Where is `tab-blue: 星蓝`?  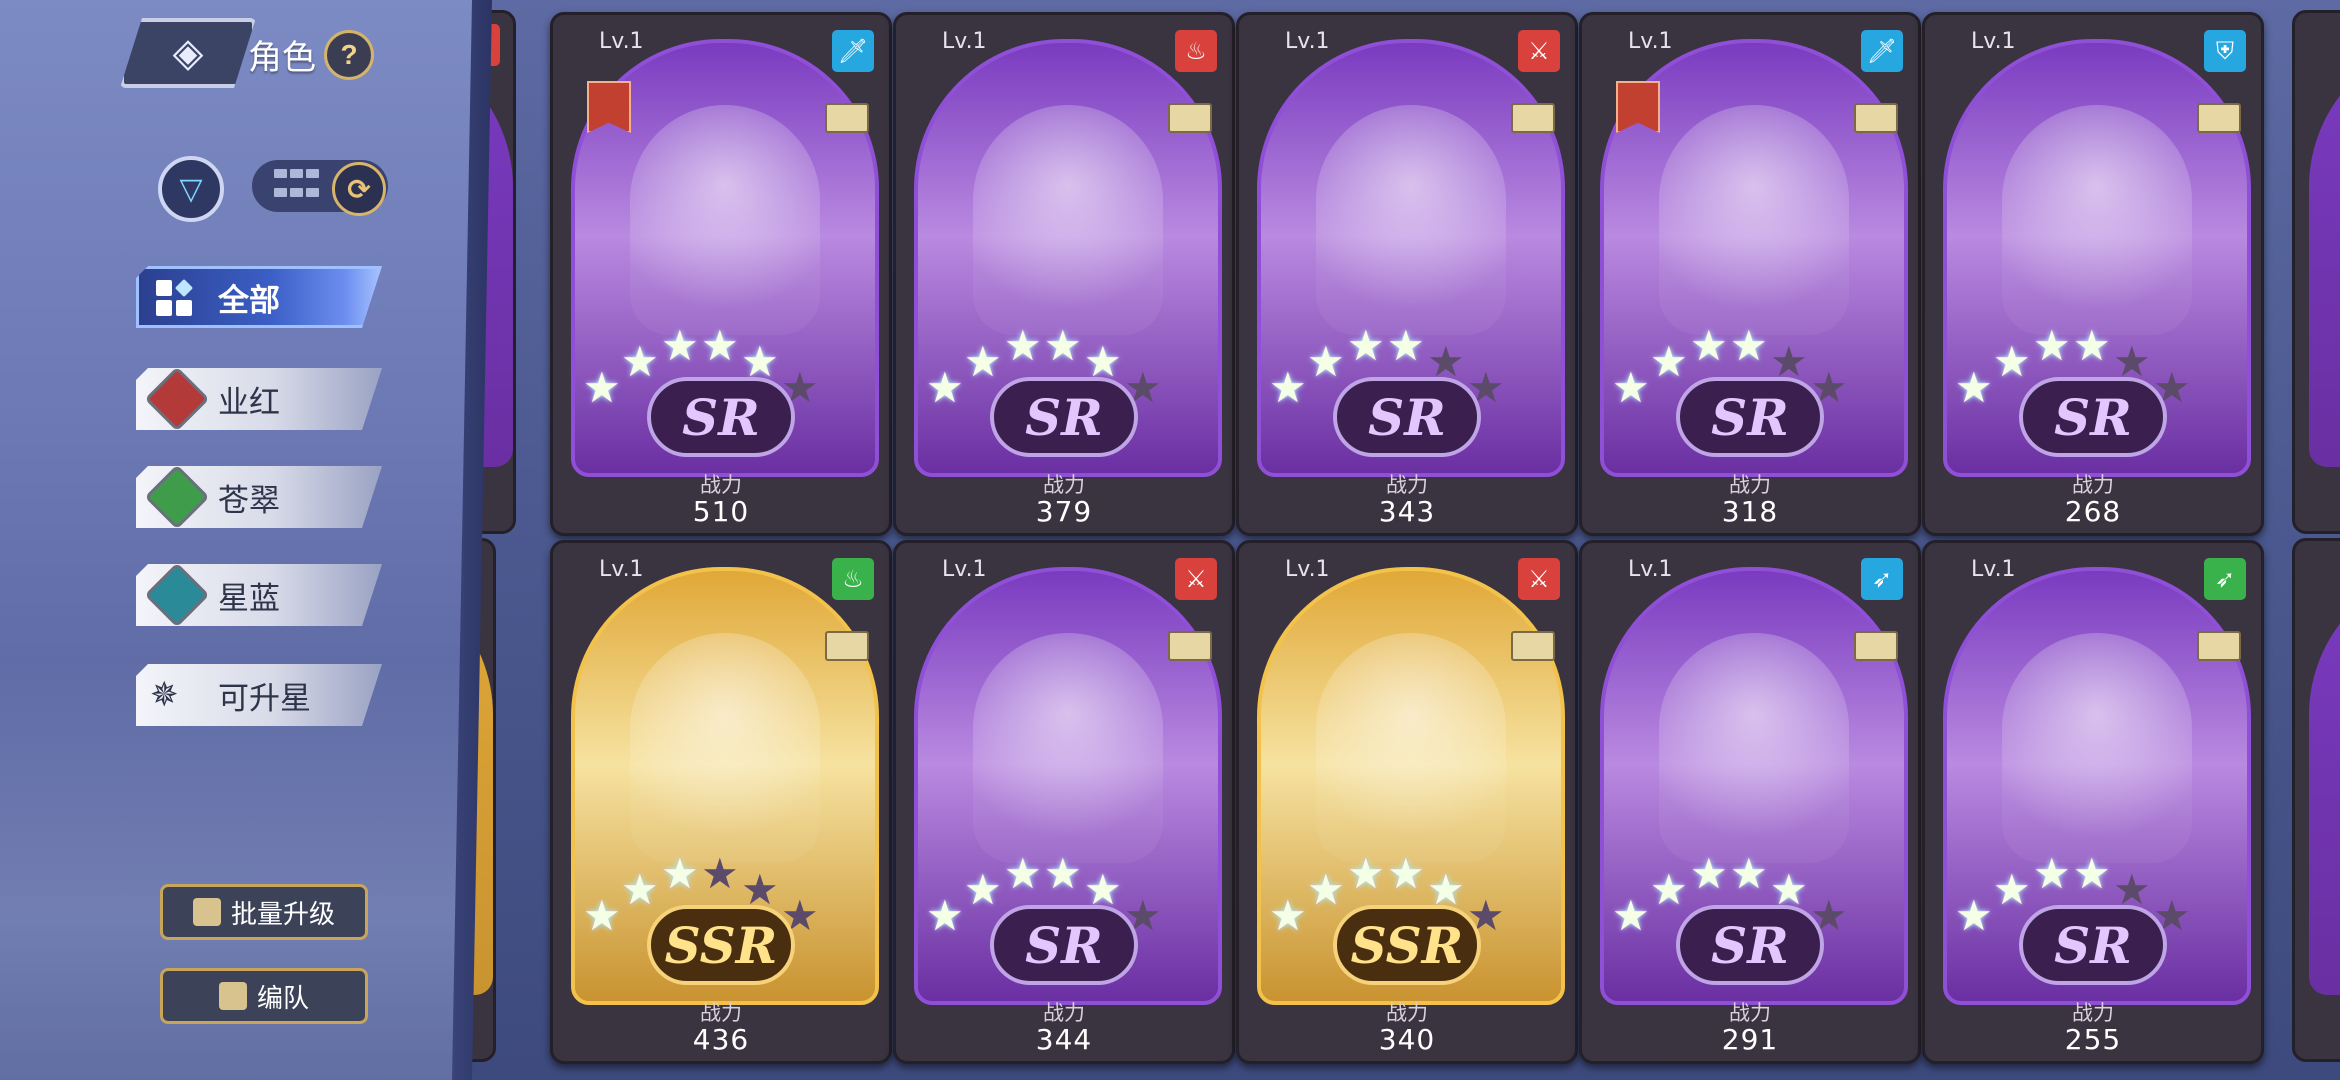 tab-blue: 星蓝 is located at coordinates (259, 595).